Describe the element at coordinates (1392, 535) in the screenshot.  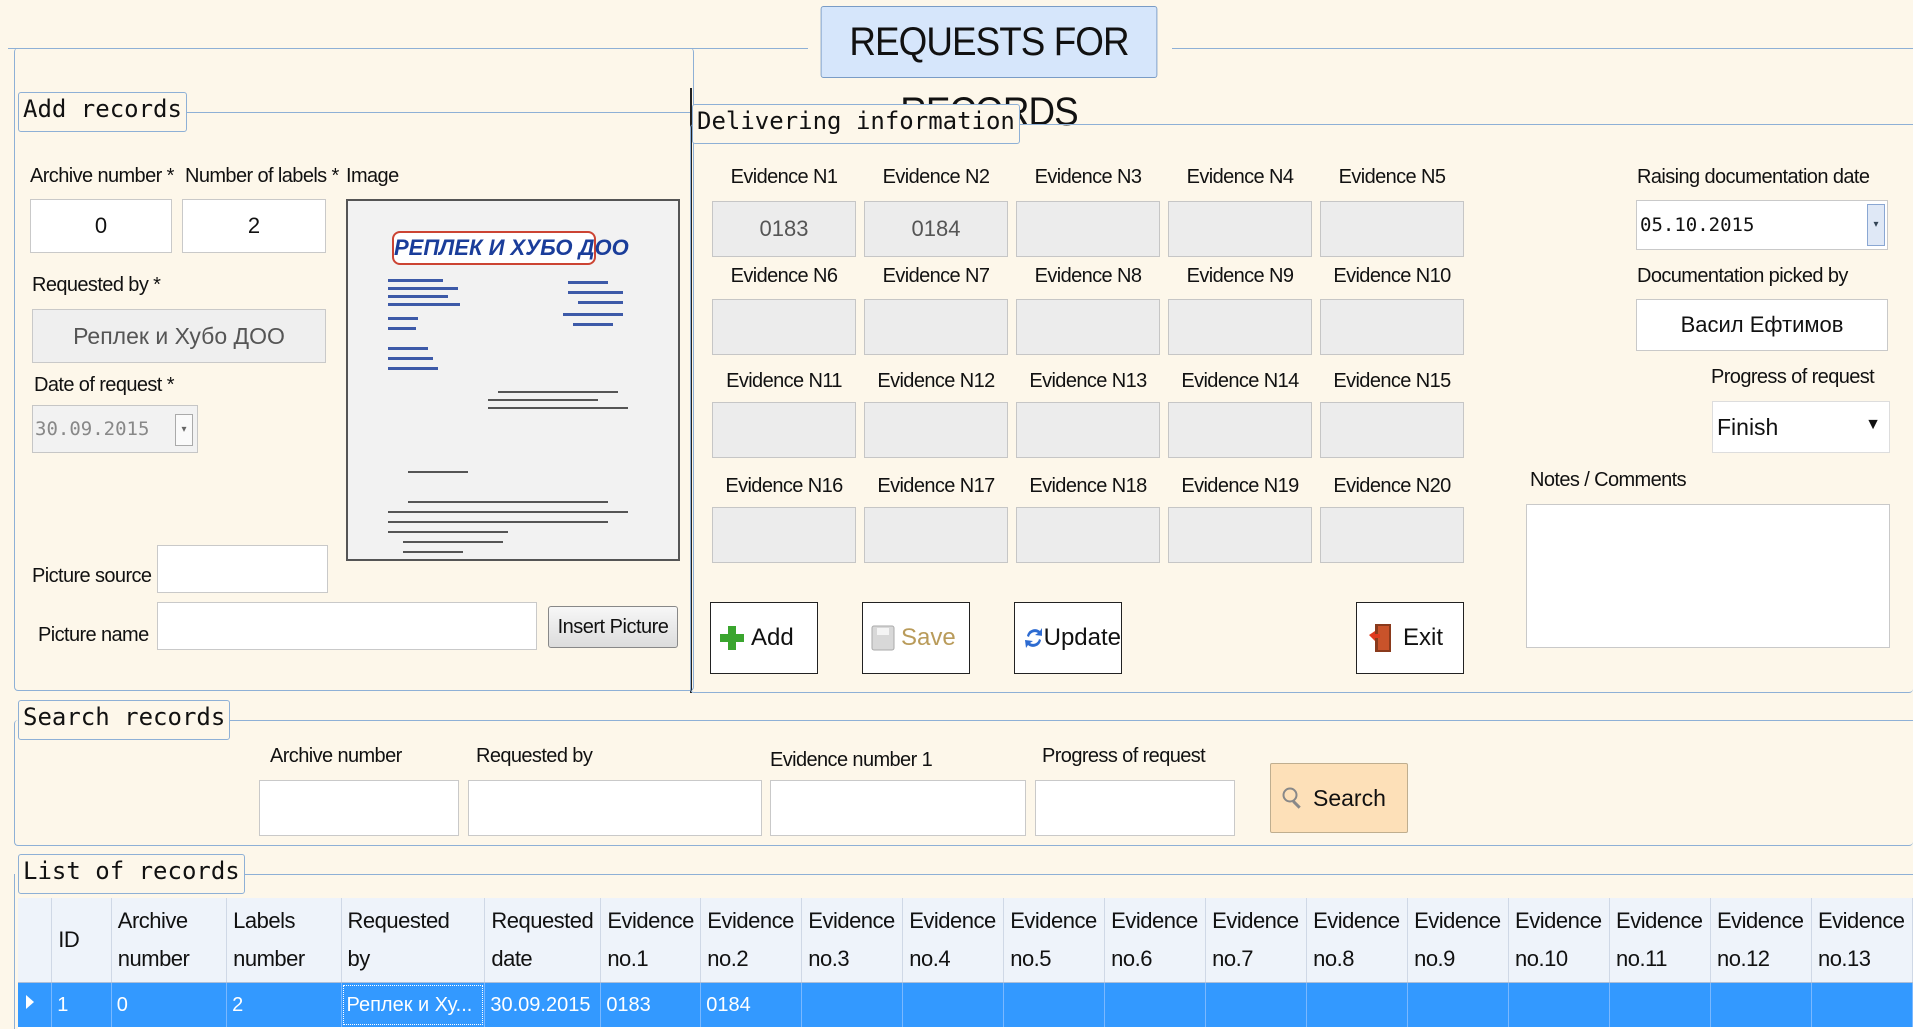
I see `evidence-n20-input` at that location.